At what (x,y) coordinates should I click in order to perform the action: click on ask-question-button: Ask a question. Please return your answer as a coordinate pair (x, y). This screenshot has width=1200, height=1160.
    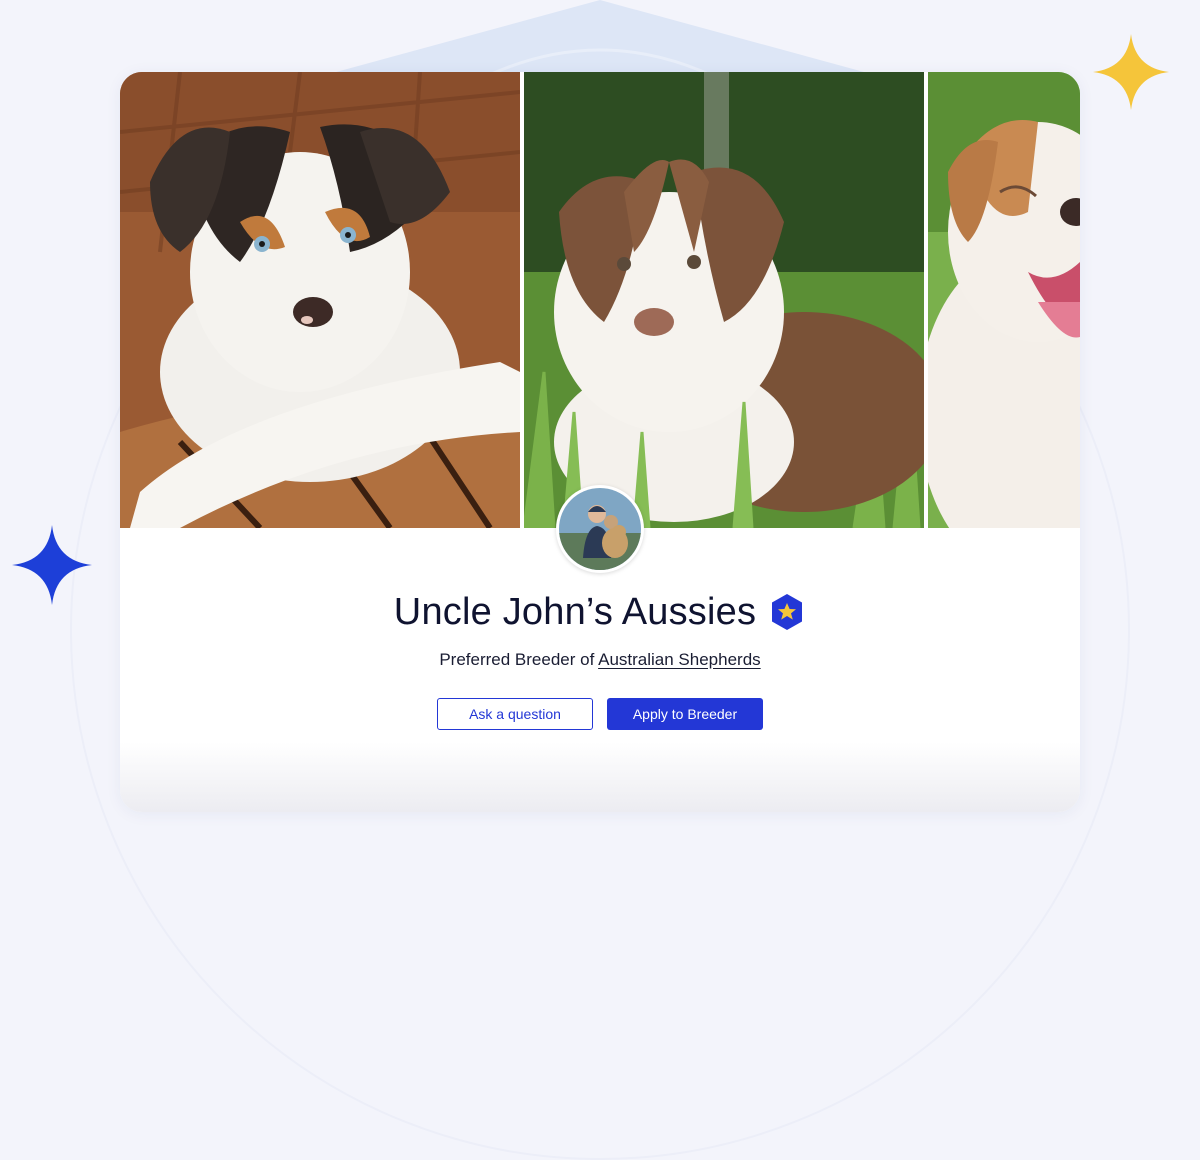
    Looking at the image, I should click on (515, 714).